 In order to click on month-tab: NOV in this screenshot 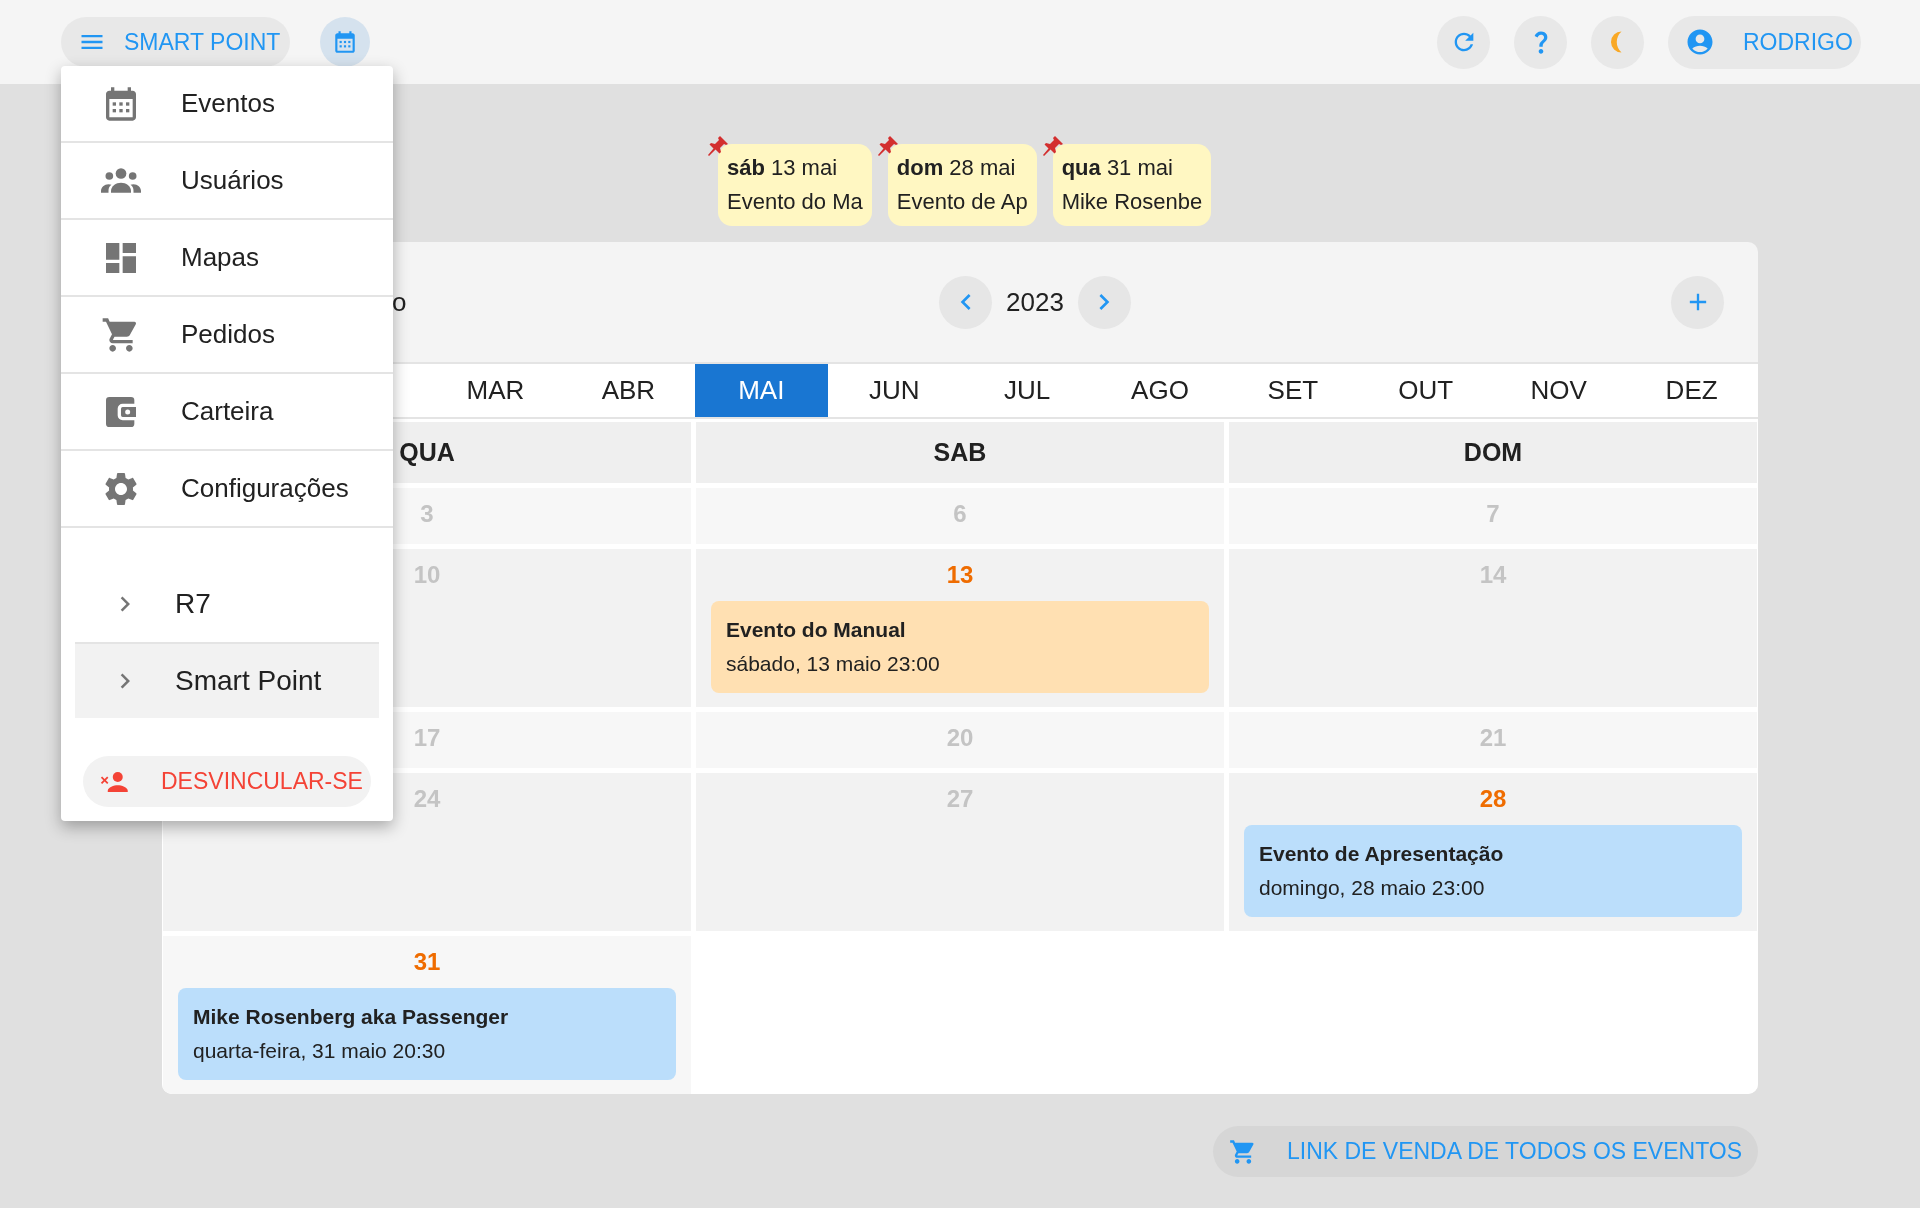, I will do `click(1559, 390)`.